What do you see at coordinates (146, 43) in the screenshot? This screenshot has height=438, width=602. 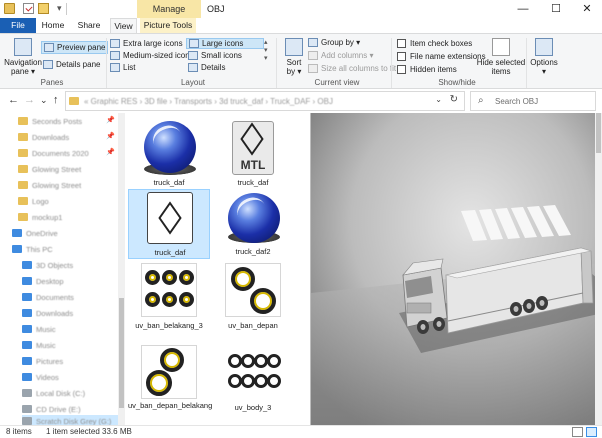 I see `extra-large-icons-option: Extra large icons` at bounding box center [146, 43].